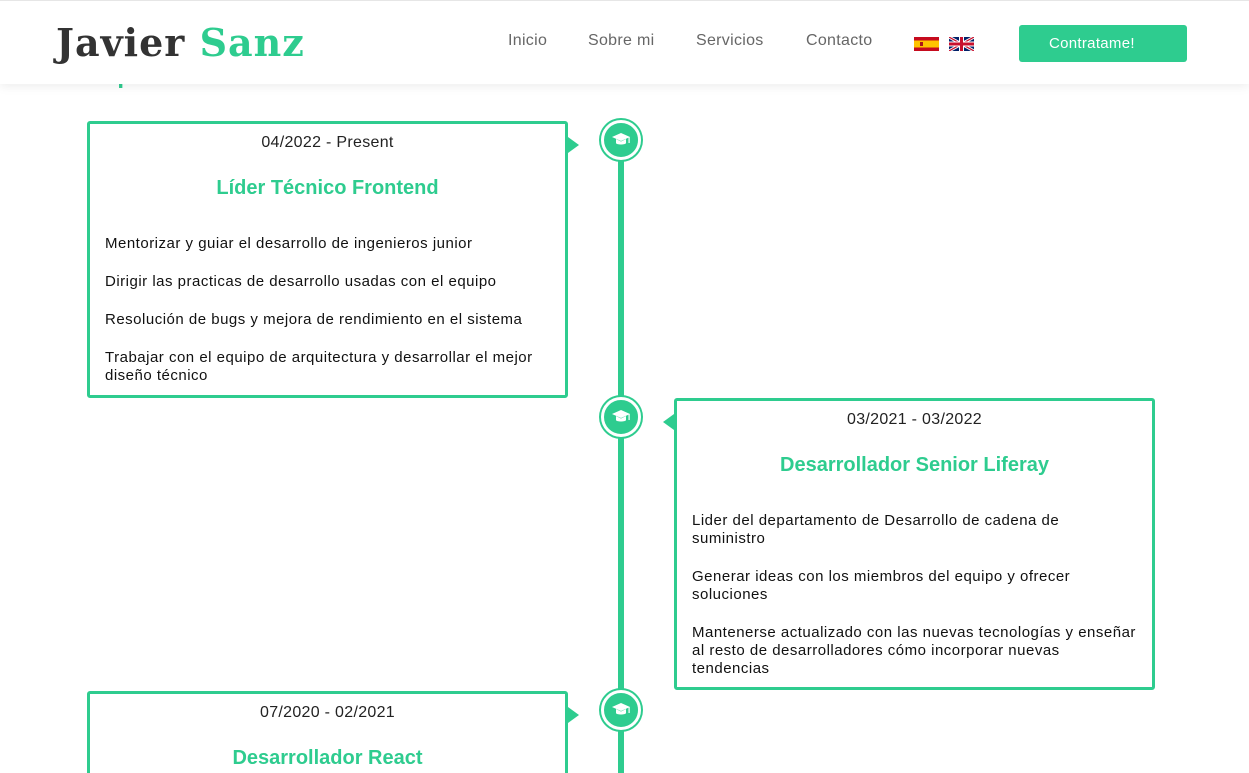  Describe the element at coordinates (926, 44) in the screenshot. I see `spain-flag-icon` at that location.